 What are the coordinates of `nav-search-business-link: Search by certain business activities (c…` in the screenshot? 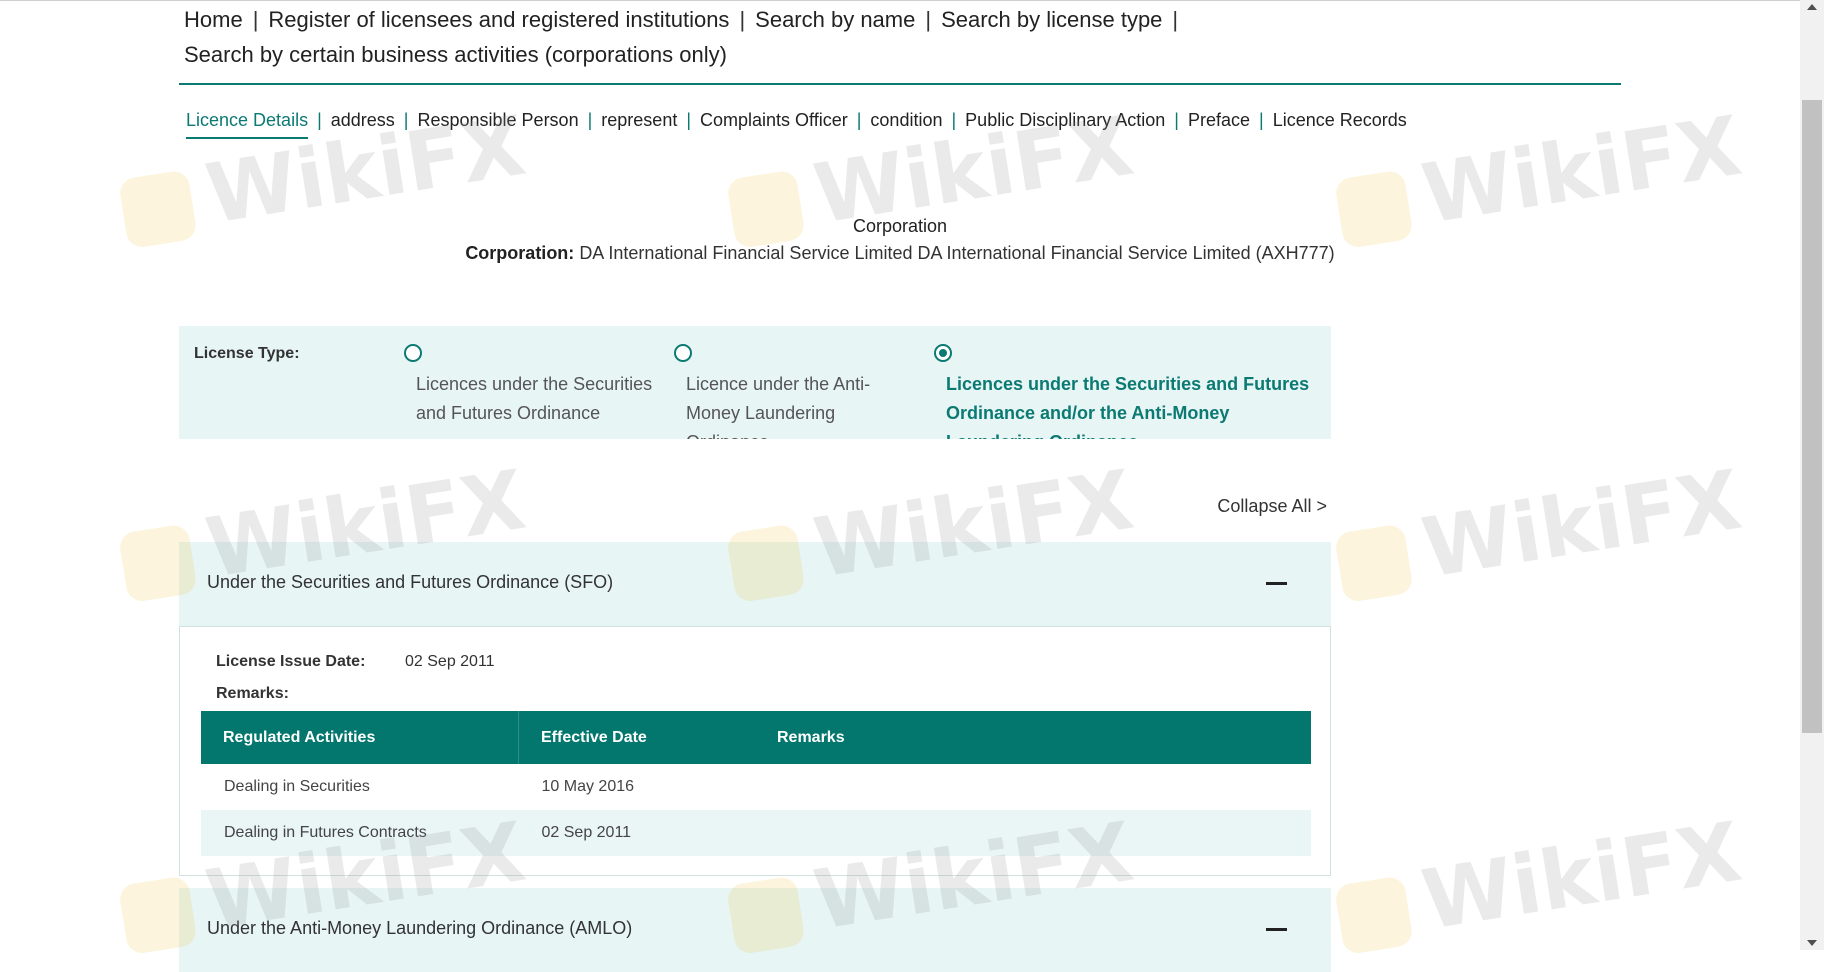 It's located at (455, 54).